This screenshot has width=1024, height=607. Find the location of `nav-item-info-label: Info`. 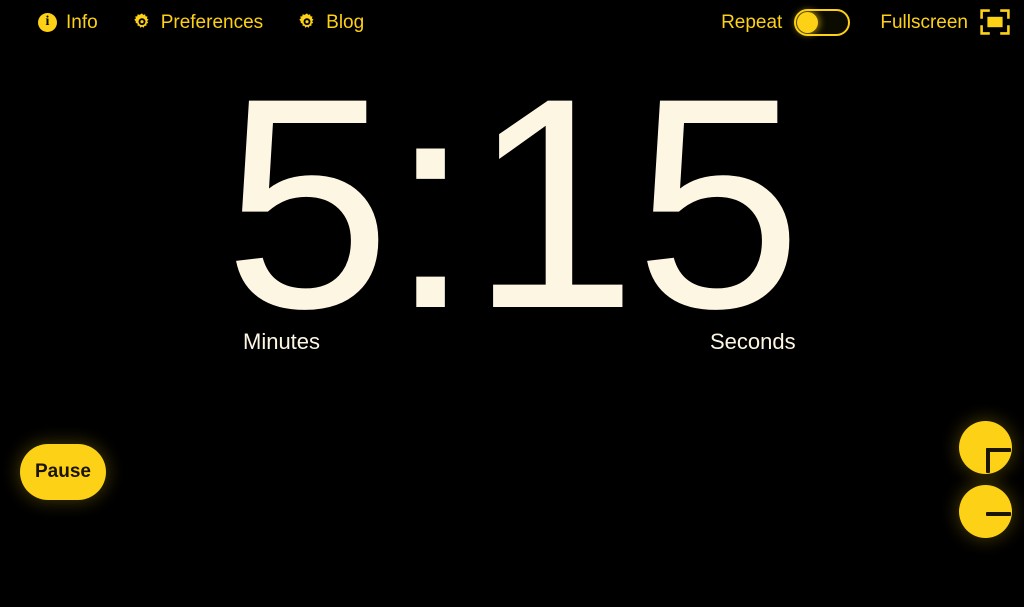

nav-item-info-label: Info is located at coordinates (82, 22).